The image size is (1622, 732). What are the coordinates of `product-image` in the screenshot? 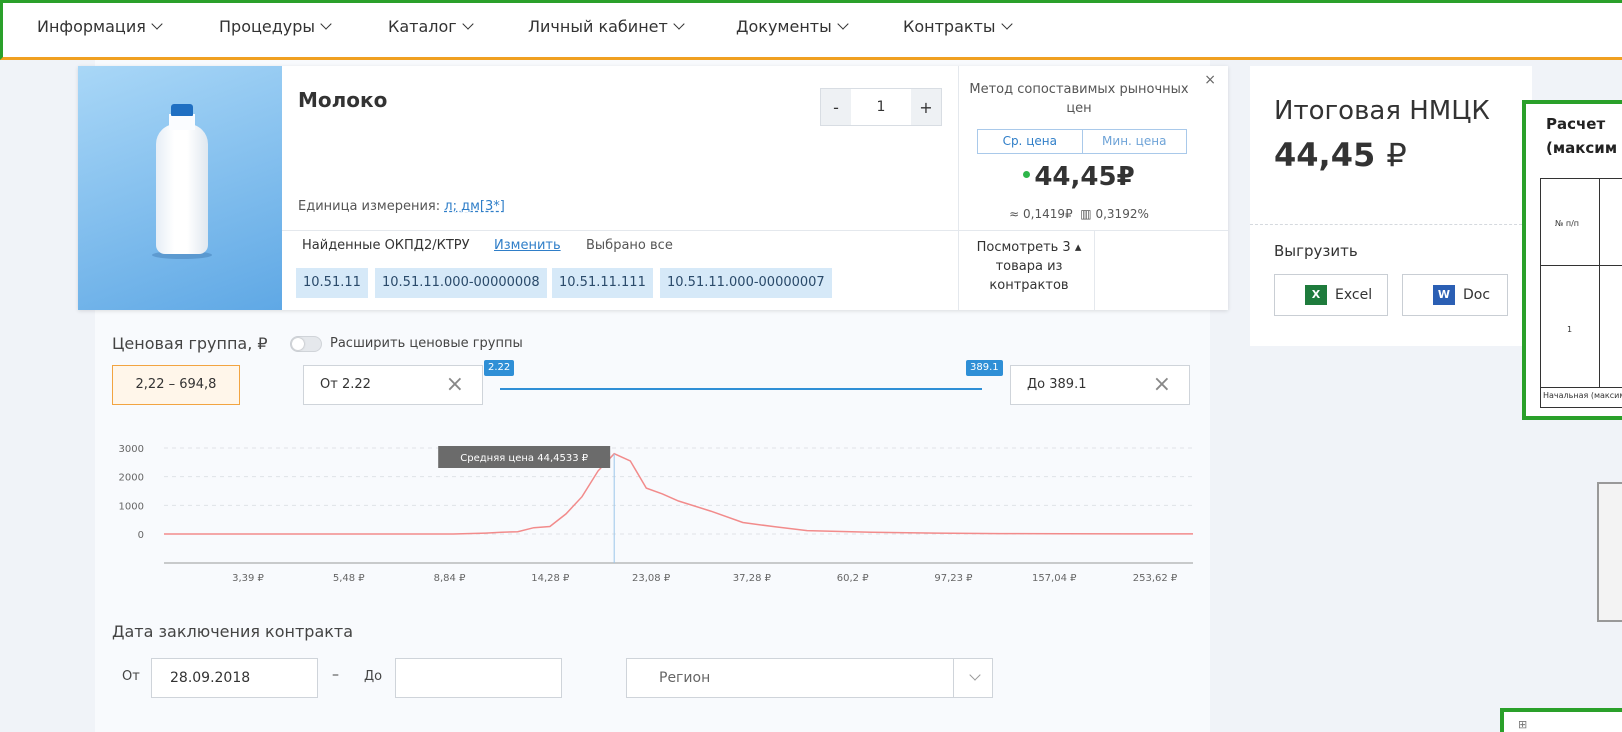 It's located at (180, 188).